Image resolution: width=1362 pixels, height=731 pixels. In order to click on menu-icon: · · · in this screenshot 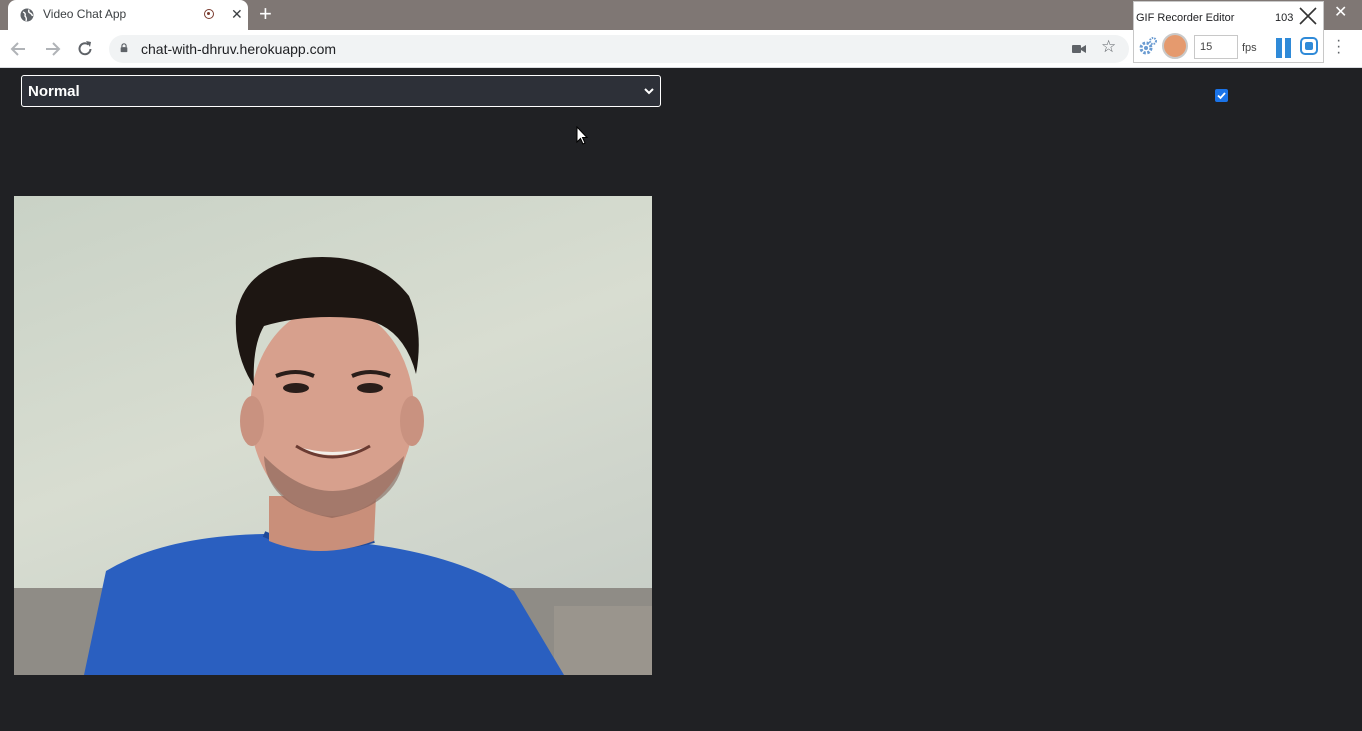, I will do `click(1338, 47)`.